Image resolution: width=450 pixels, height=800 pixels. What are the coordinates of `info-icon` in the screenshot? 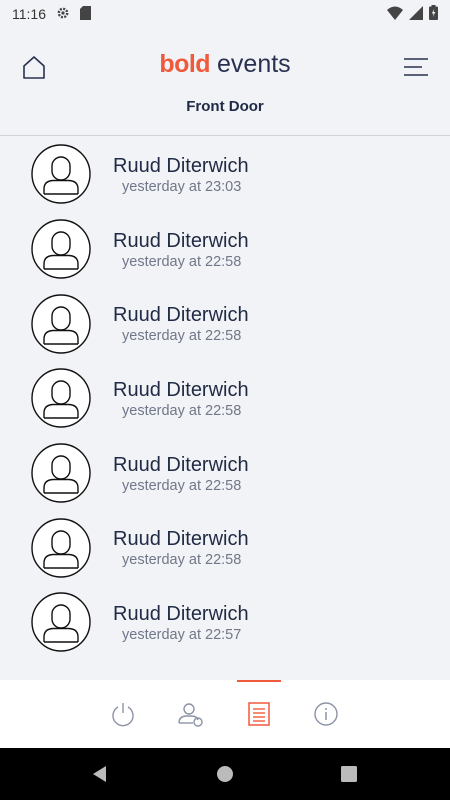 It's located at (326, 714).